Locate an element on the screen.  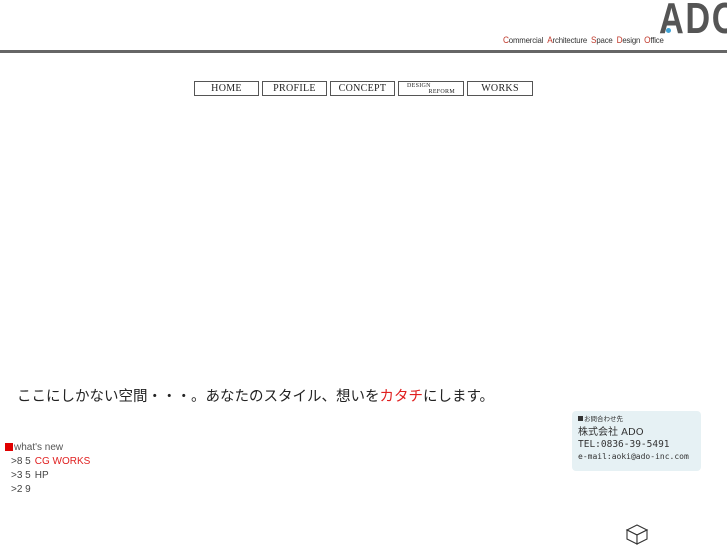
whats-new: what's new >8 5 CG WORKS >3 5 HP >2 9 is located at coordinates (47, 469).